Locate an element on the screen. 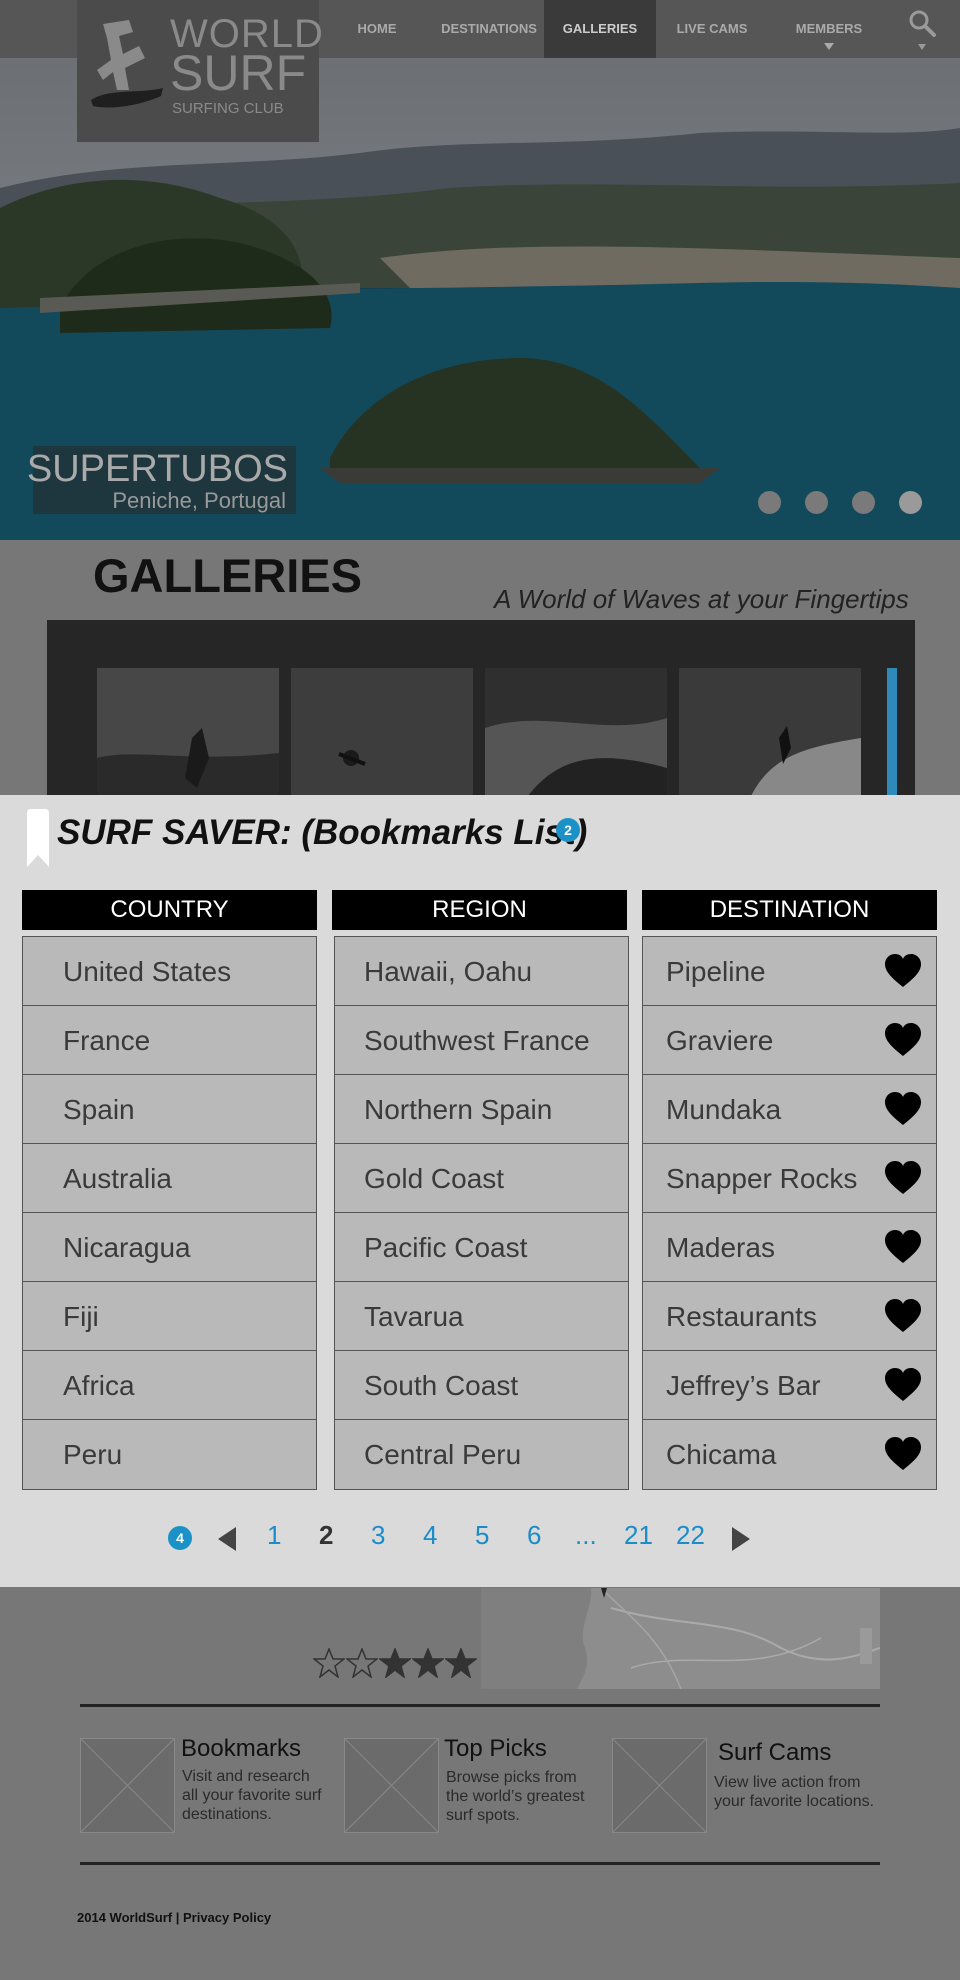 The image size is (960, 1980). feature-title-surf-cams: Surf Cams is located at coordinates (774, 1753).